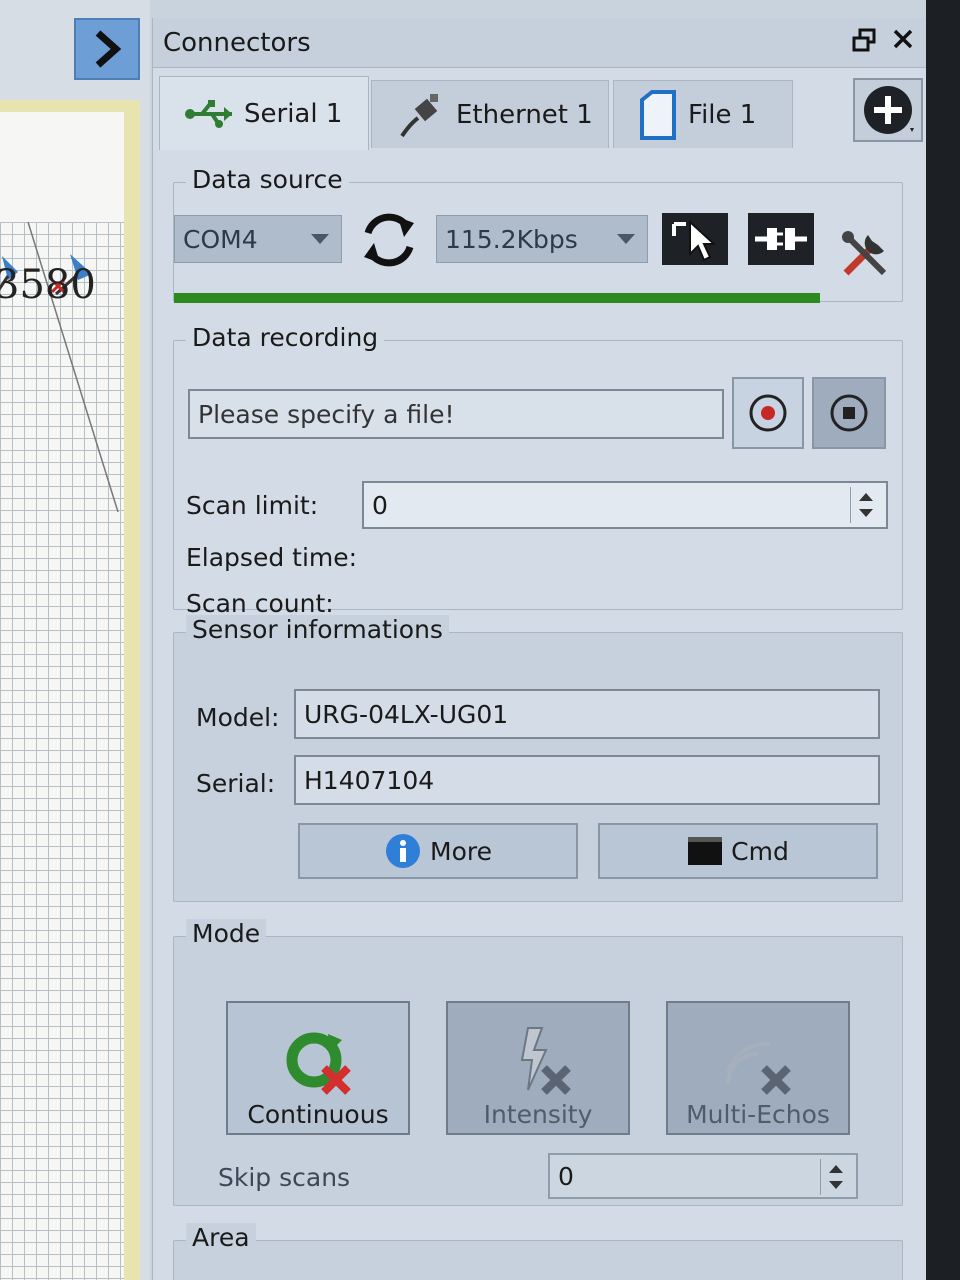 The height and width of the screenshot is (1280, 960). What do you see at coordinates (587, 714) in the screenshot?
I see `model-field: URG-04LX-UG01` at bounding box center [587, 714].